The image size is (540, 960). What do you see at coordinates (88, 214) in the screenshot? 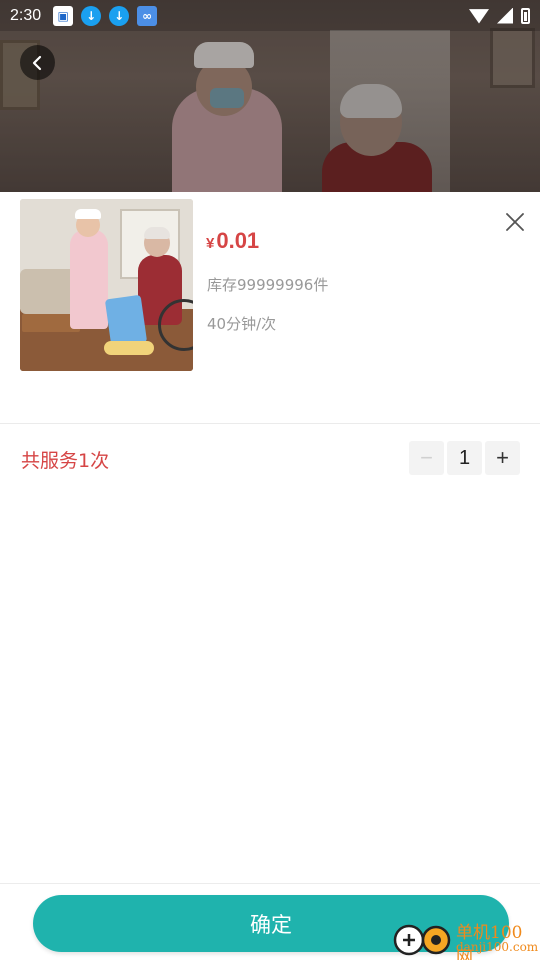
I see `thumb-nurse-cap` at bounding box center [88, 214].